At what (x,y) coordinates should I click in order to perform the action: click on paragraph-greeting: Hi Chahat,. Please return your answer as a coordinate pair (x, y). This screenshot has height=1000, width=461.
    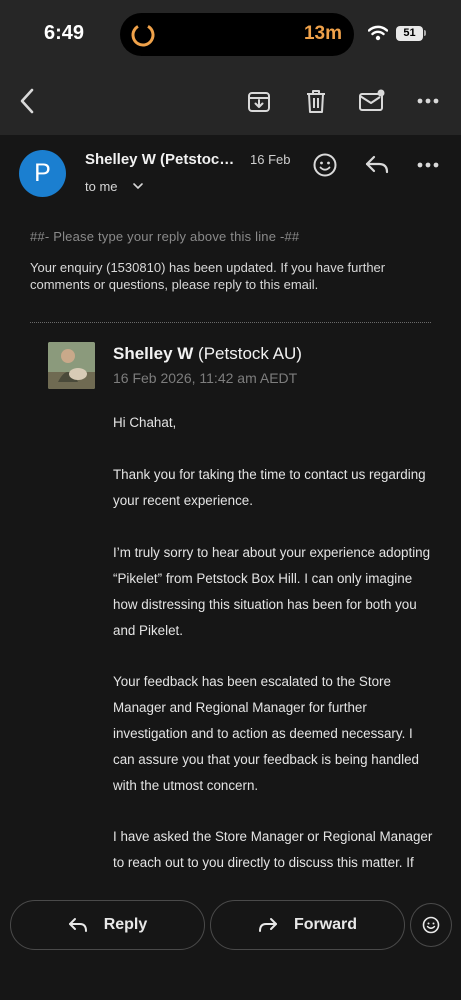
    Looking at the image, I should click on (145, 422).